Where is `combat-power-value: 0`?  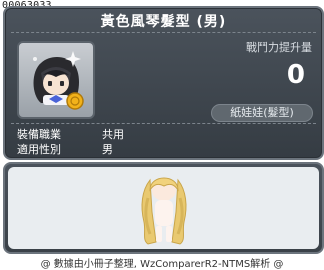
combat-power-value: 0 is located at coordinates (295, 75).